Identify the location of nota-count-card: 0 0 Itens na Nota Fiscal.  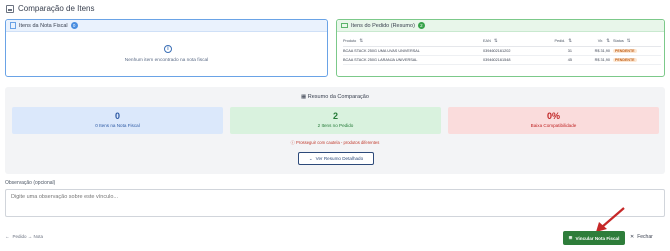
(117, 120).